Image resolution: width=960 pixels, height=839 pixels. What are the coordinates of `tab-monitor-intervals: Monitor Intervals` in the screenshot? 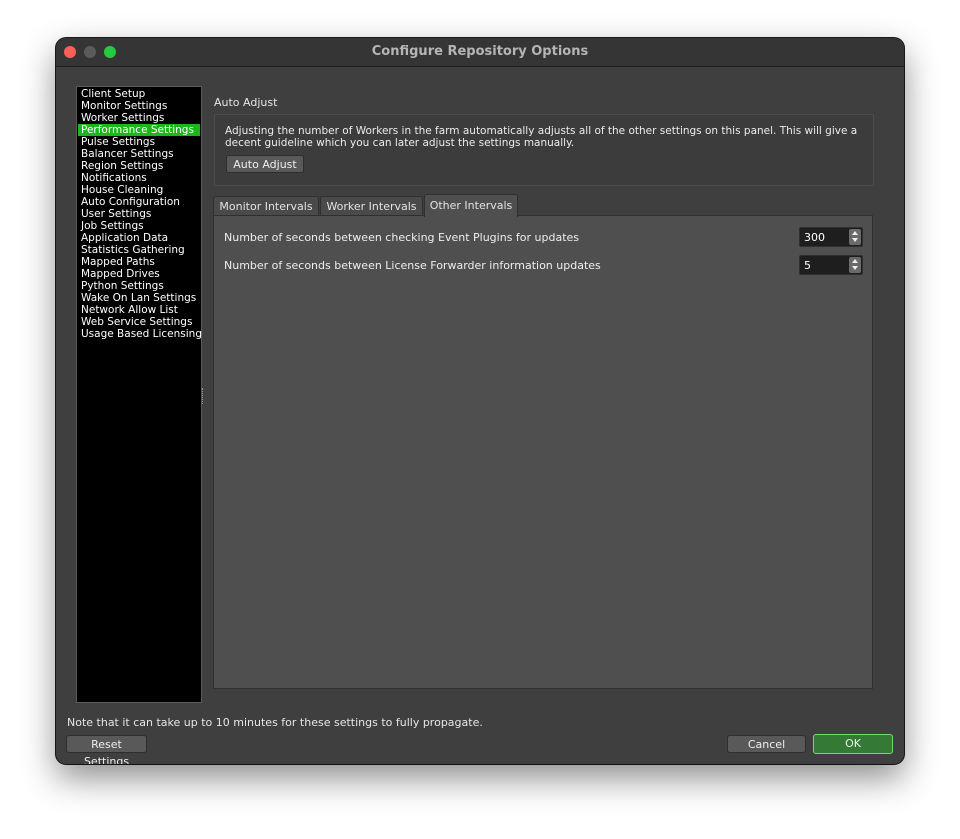 It's located at (266, 206).